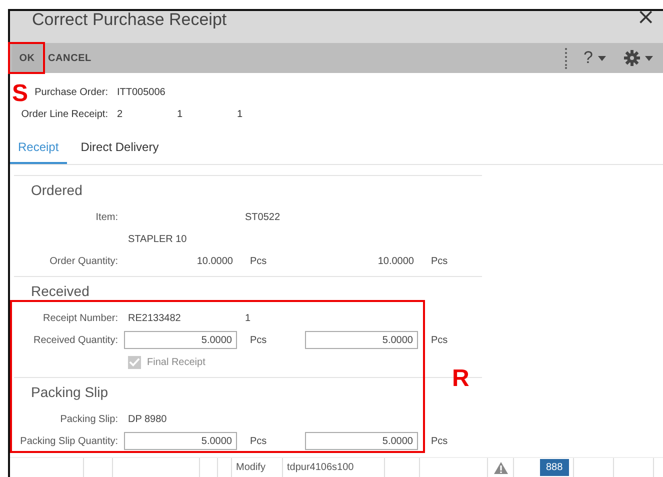  What do you see at coordinates (76, 340) in the screenshot?
I see `field-label: Received Quantity:` at bounding box center [76, 340].